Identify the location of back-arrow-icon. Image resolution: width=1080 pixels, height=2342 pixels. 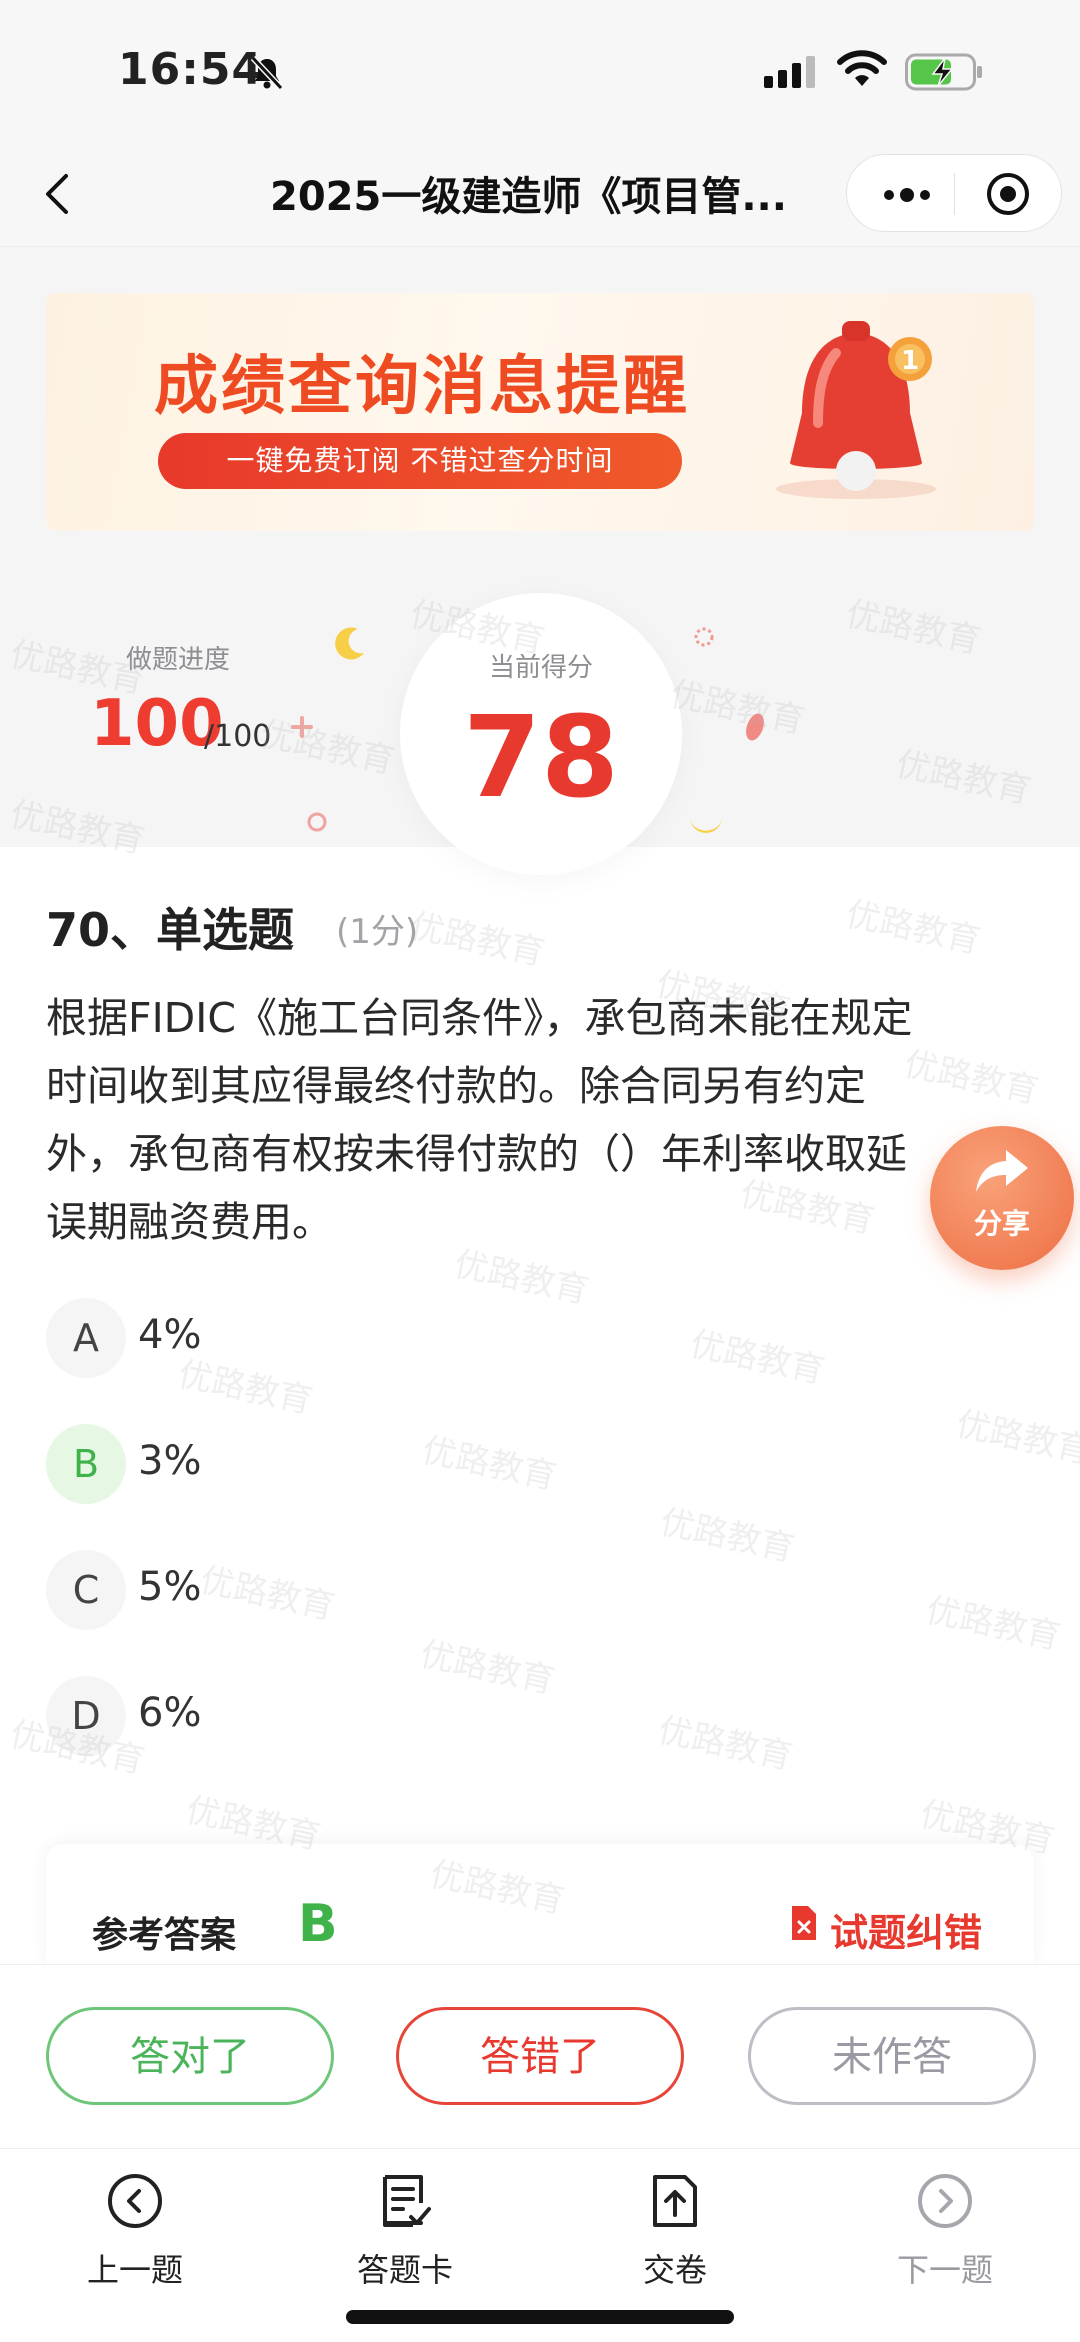
(60, 194).